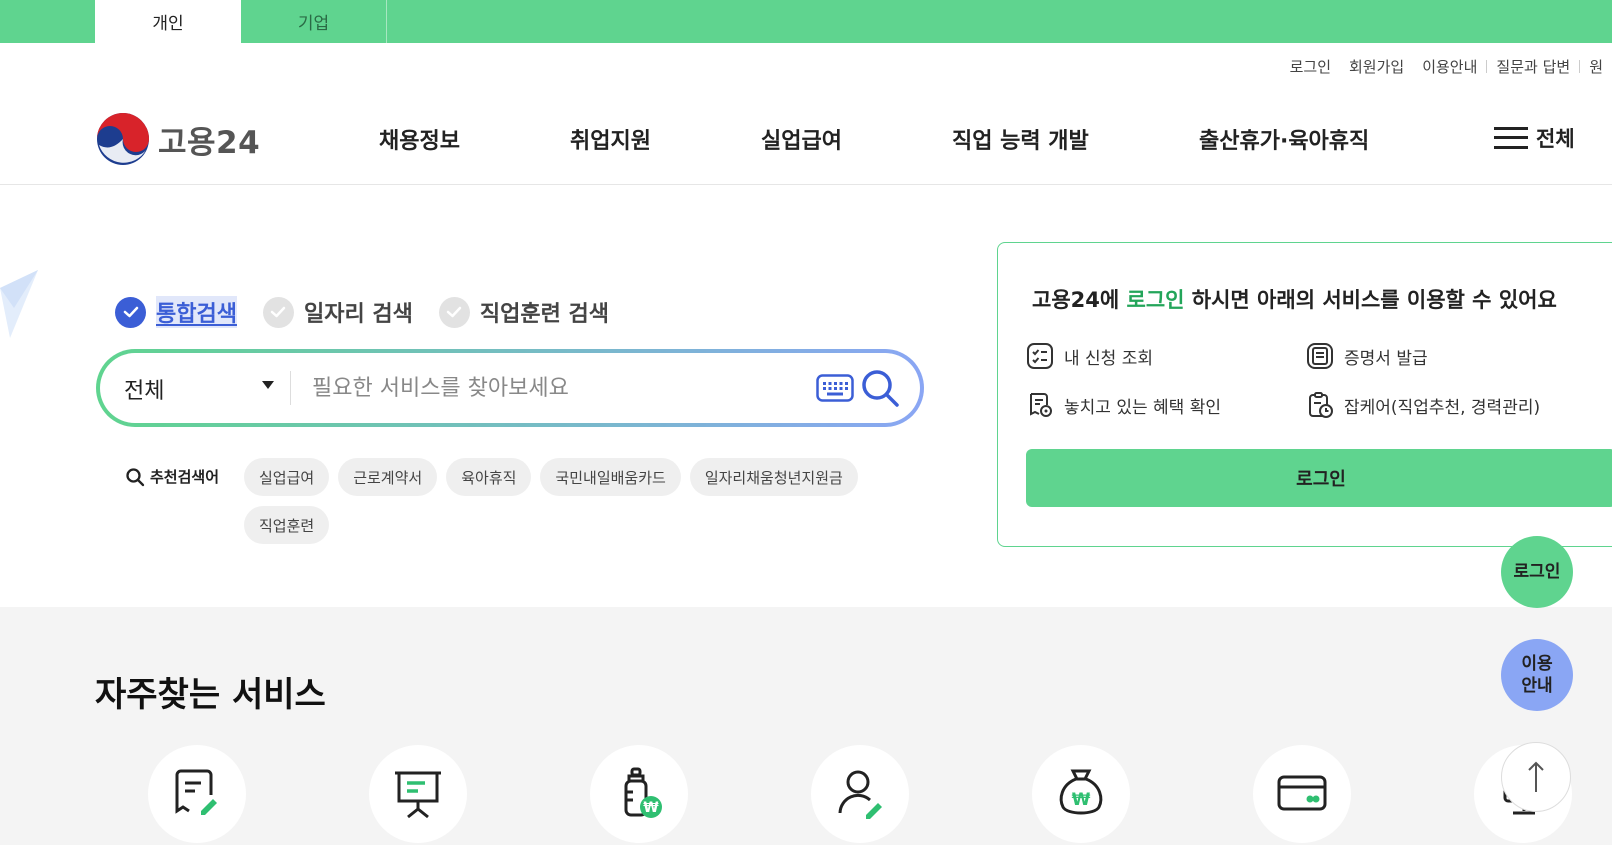 The width and height of the screenshot is (1612, 845). I want to click on top-tab-bar: 개인 기업, so click(806, 21).